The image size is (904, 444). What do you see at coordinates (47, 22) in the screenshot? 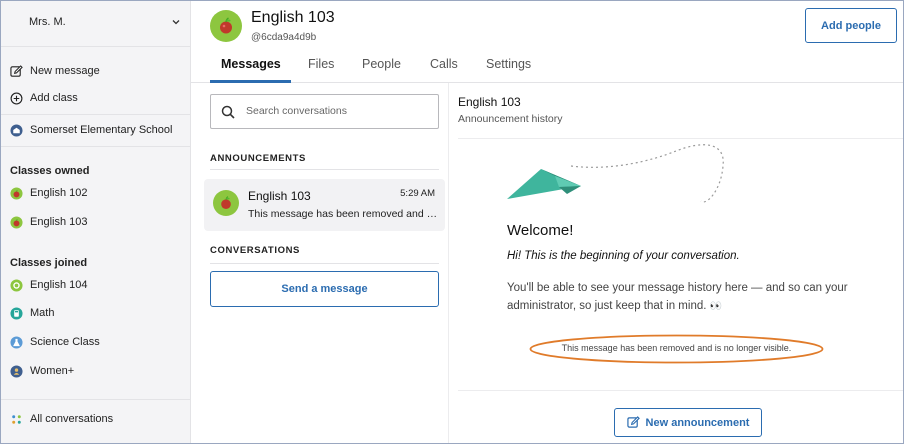
I see `user-name: Mrs. M.` at bounding box center [47, 22].